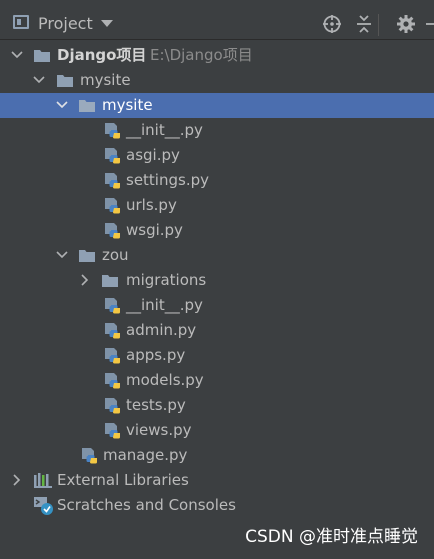 This screenshot has height=559, width=434. What do you see at coordinates (102, 55) in the screenshot?
I see `tree-label: Django项目` at bounding box center [102, 55].